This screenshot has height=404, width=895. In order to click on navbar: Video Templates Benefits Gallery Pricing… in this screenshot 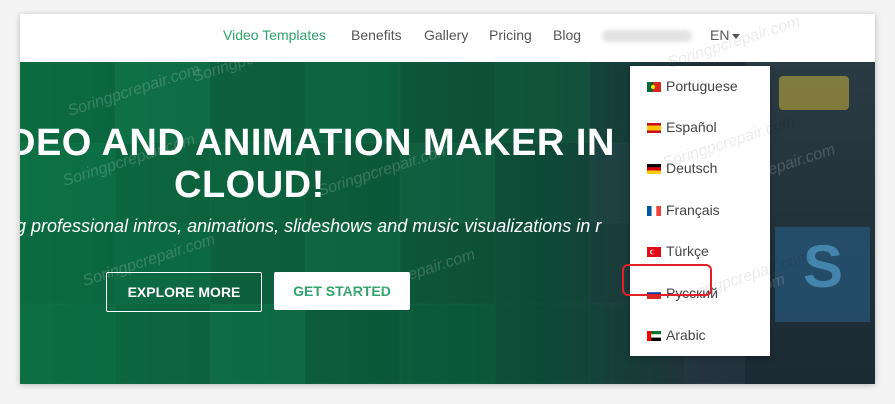, I will do `click(447, 38)`.